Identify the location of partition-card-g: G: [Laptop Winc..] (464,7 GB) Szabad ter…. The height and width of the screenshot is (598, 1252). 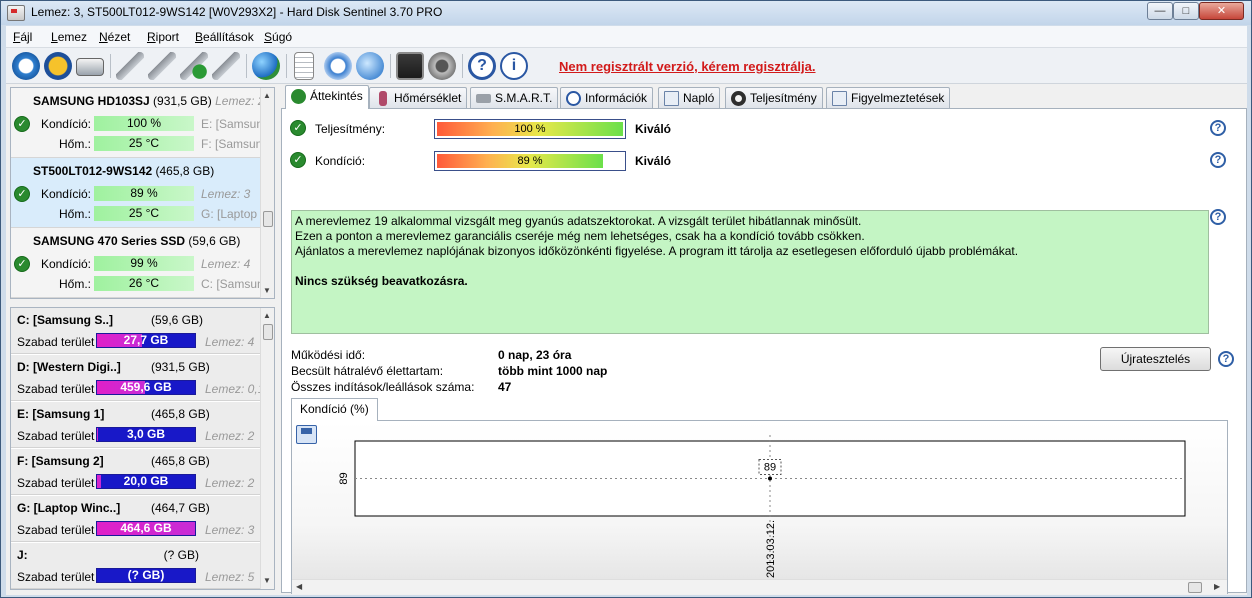
(136, 519).